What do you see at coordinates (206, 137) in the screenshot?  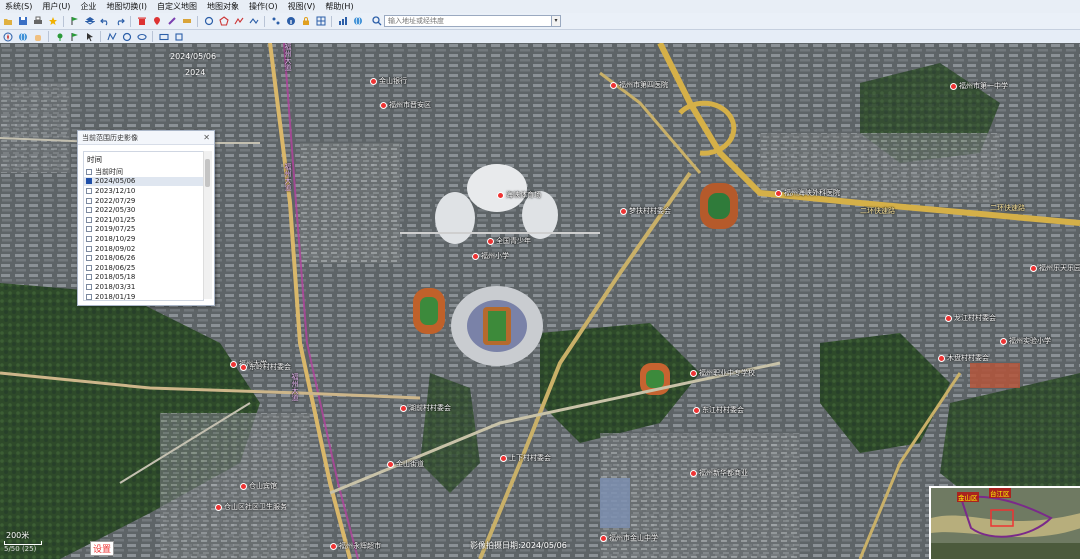 I see `close-icon: ✕` at bounding box center [206, 137].